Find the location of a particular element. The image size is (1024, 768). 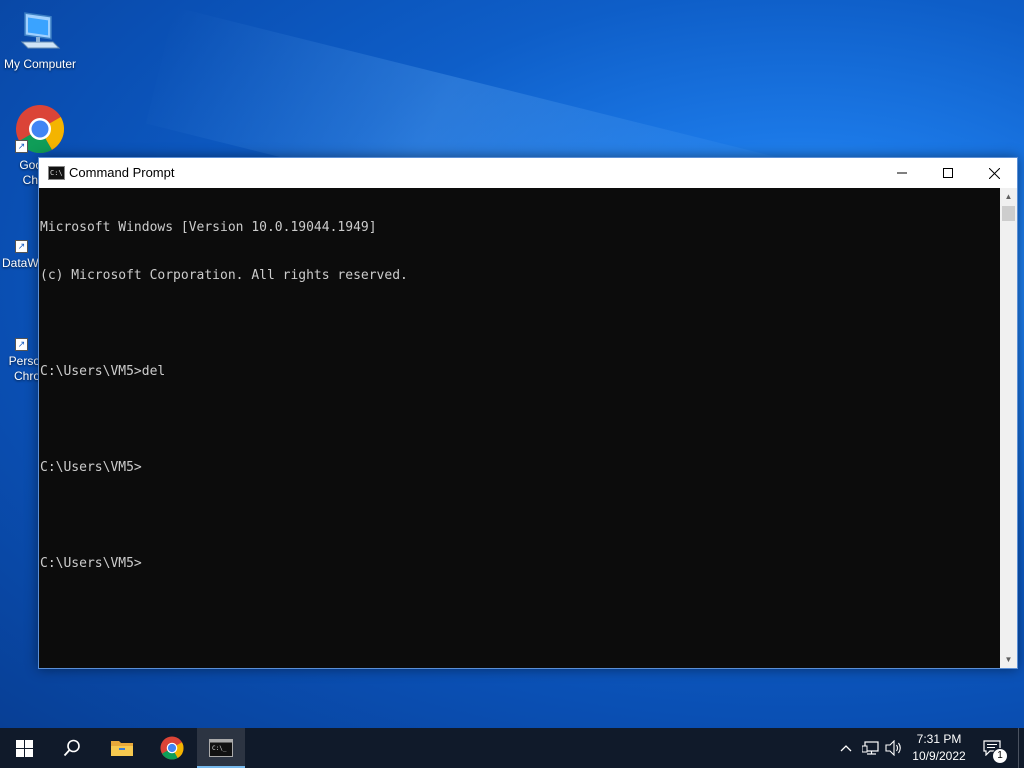

network-button is located at coordinates (871, 748).